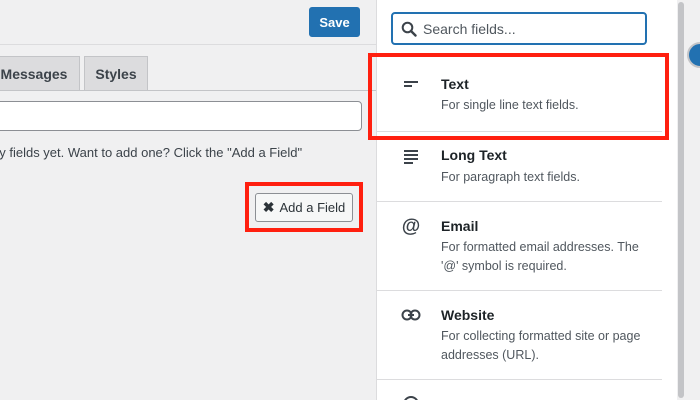 Image resolution: width=700 pixels, height=400 pixels. What do you see at coordinates (188, 22) in the screenshot?
I see `editor-toolbar: Save` at bounding box center [188, 22].